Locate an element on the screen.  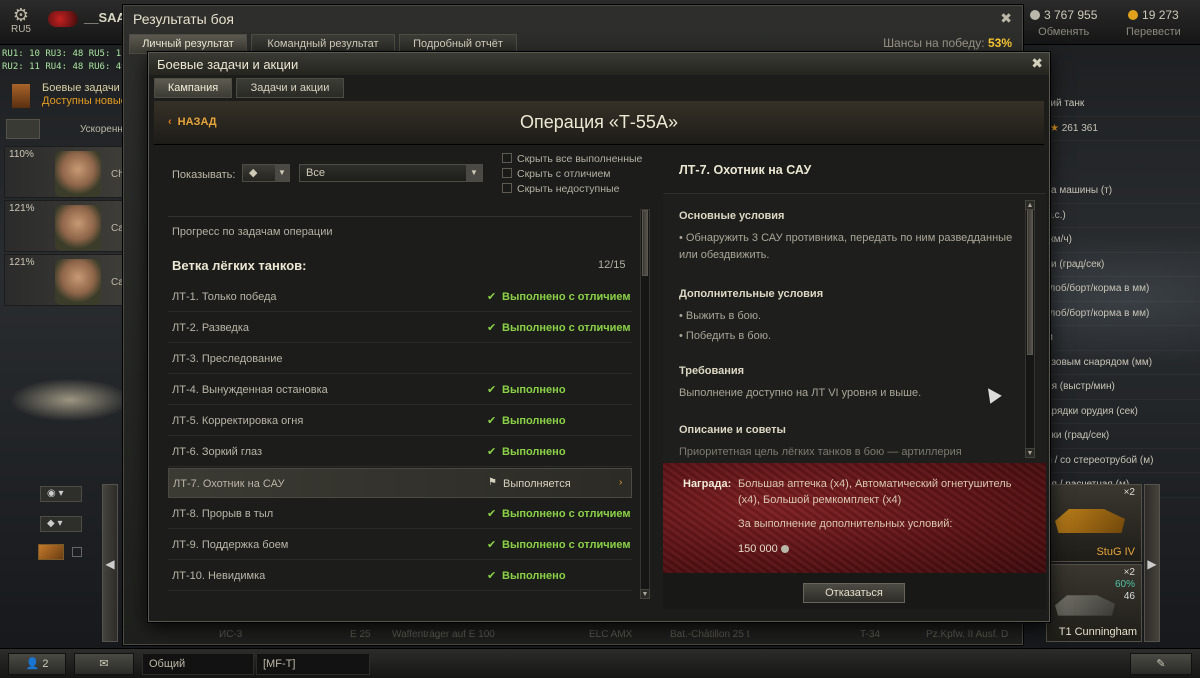
gear-icon: ⚙ is located at coordinates (21, 15).